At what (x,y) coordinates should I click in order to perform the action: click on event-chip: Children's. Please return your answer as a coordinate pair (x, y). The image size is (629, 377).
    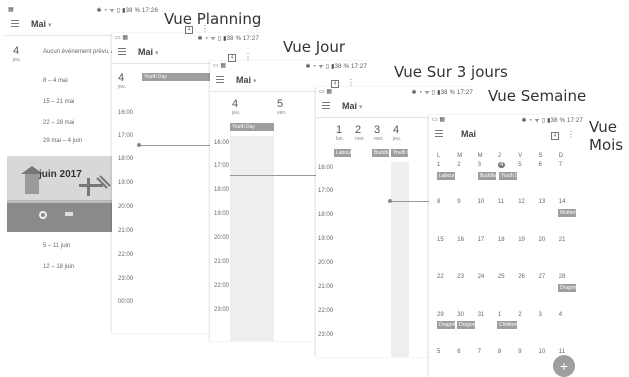
    Looking at the image, I should click on (507, 325).